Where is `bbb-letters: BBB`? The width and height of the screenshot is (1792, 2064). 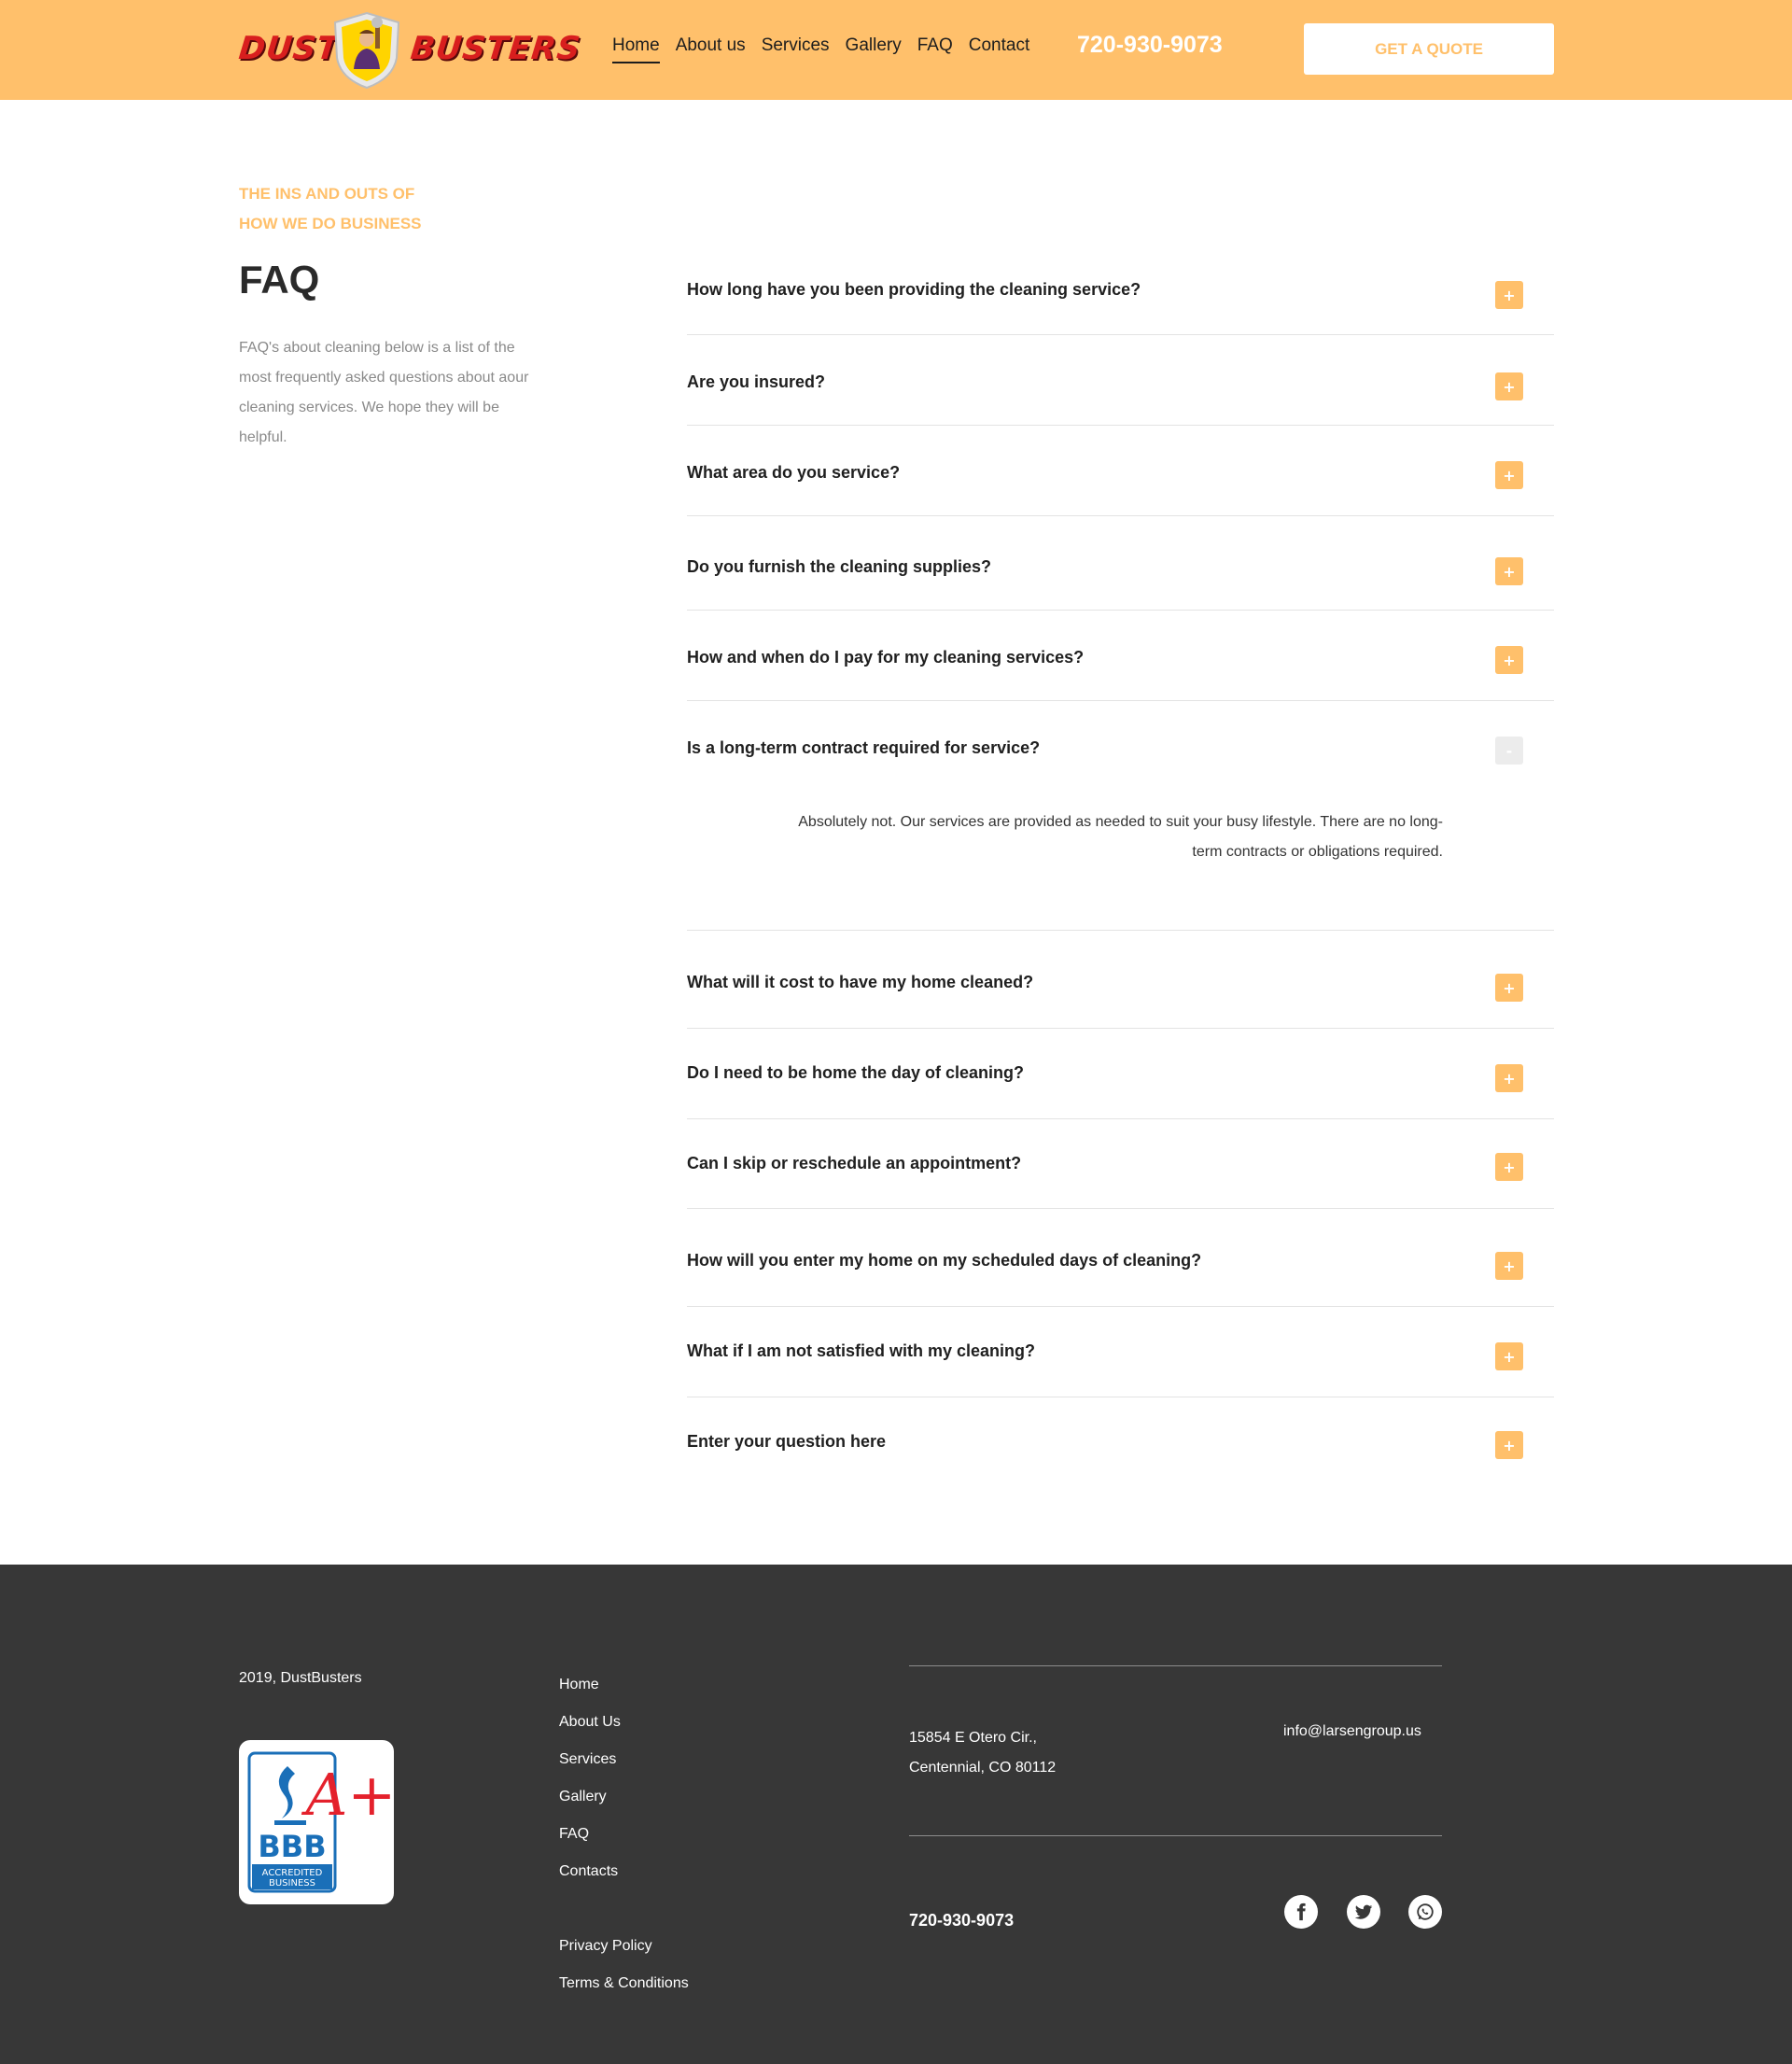
bbb-letters: BBB is located at coordinates (292, 1846).